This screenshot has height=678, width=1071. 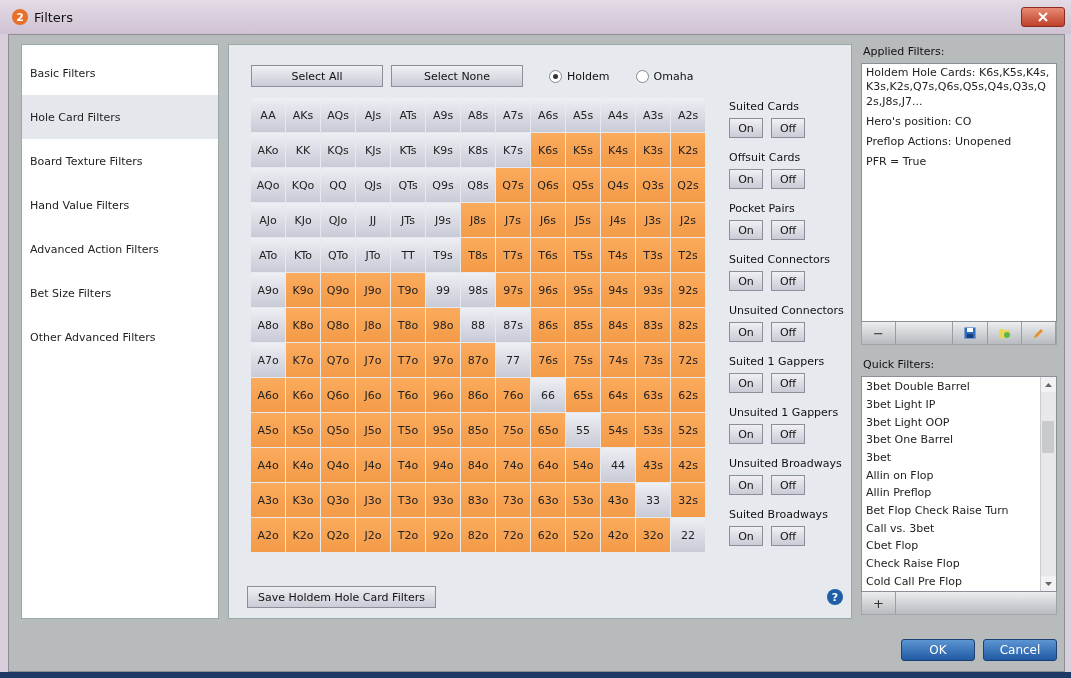 What do you see at coordinates (513, 500) in the screenshot?
I see `hand-cell: 73o` at bounding box center [513, 500].